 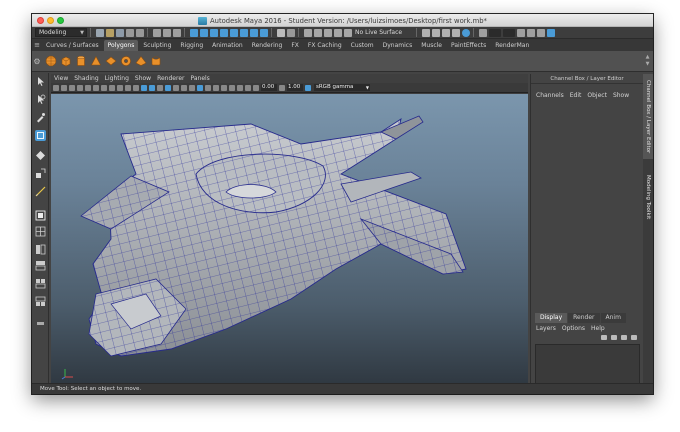 I want to click on select-hierarchy-icon, so click(x=157, y=32).